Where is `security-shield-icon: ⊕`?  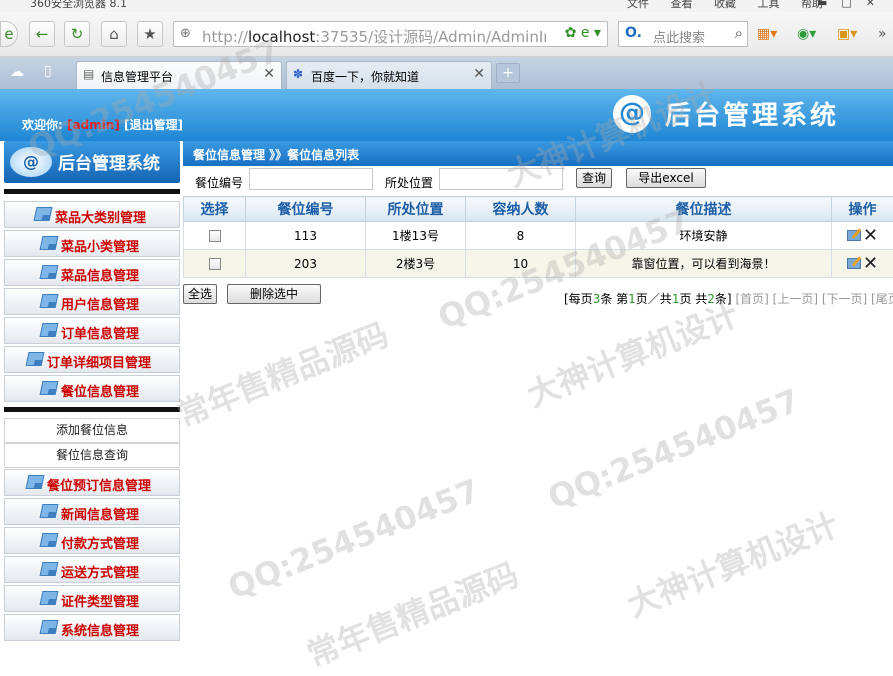
security-shield-icon: ⊕ is located at coordinates (185, 33).